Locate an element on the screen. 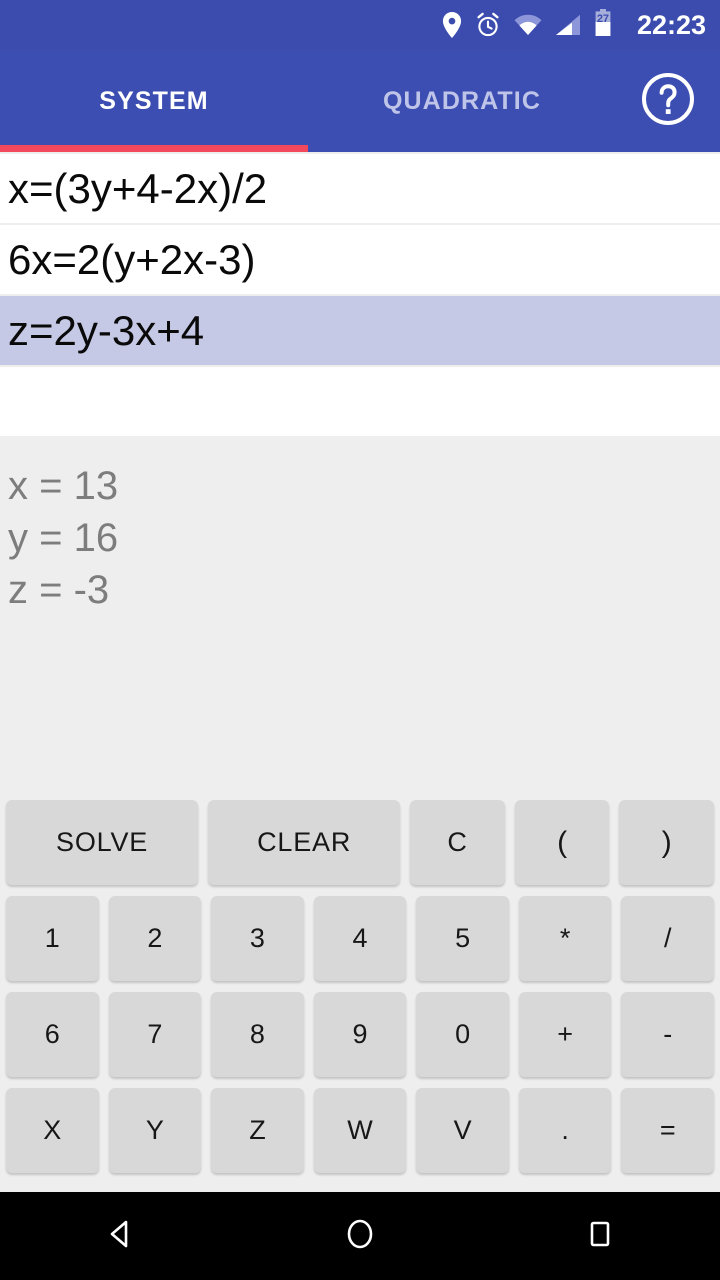  result-line-y: y = 16 is located at coordinates (63, 538).